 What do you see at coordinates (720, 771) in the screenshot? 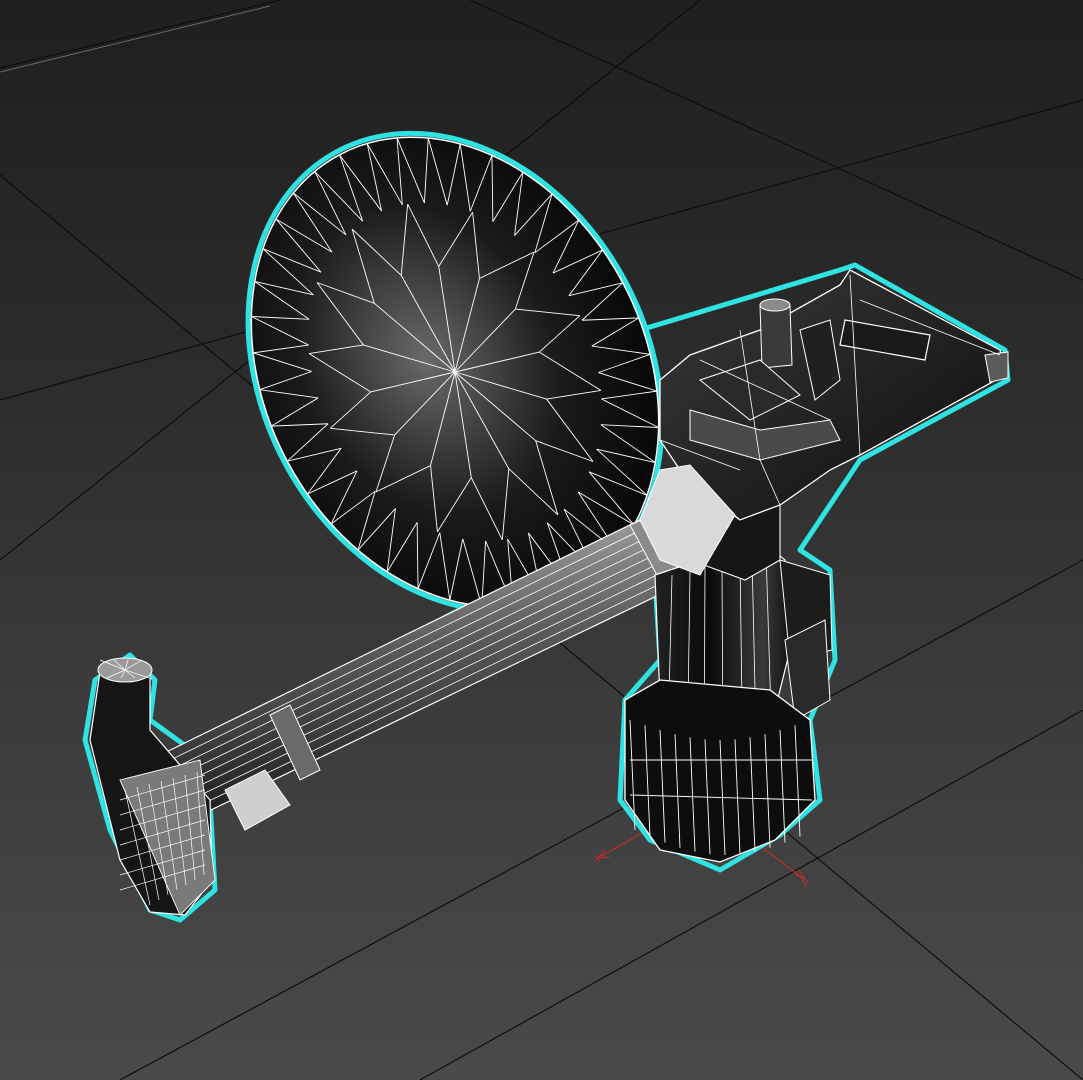
I see `mount-base` at bounding box center [720, 771].